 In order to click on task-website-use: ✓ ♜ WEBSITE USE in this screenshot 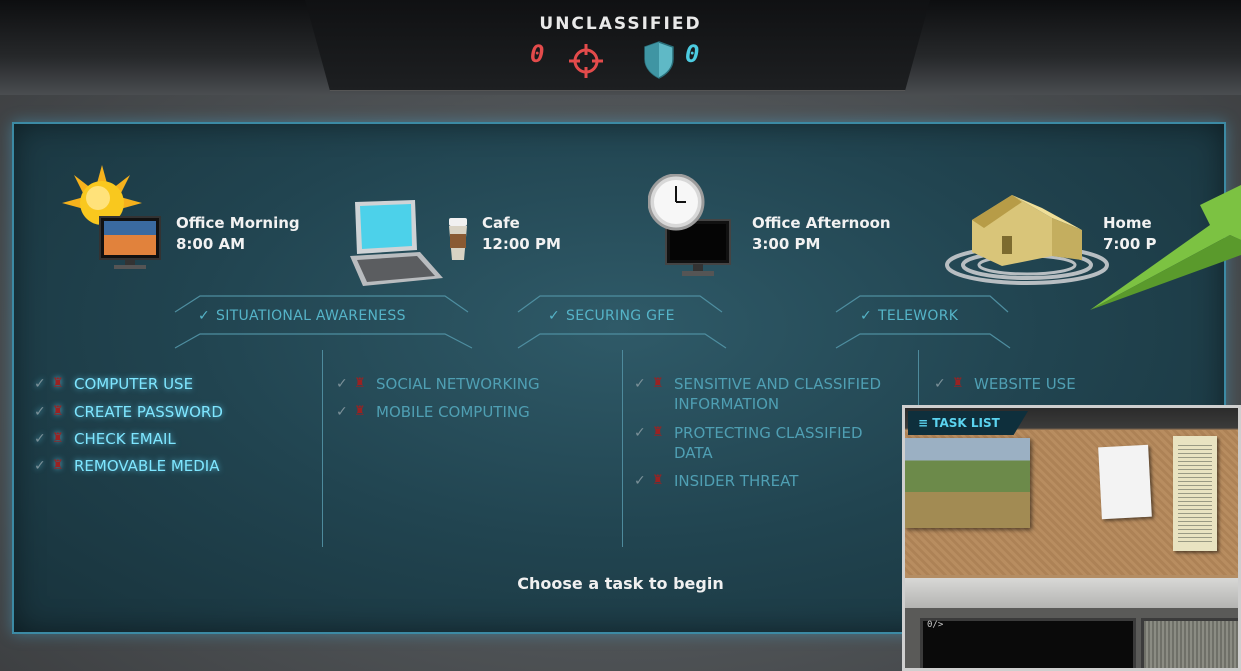, I will do `click(1005, 384)`.